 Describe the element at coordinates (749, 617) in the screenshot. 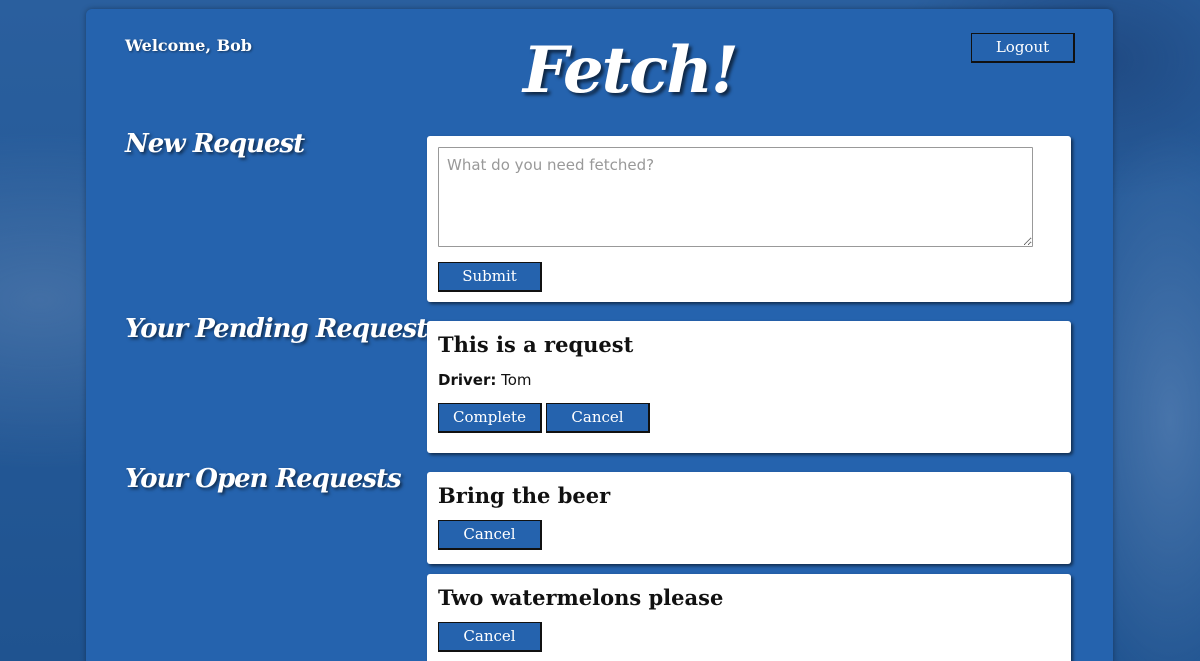

I see `open-request-card: Two watermelons please Cancel` at that location.